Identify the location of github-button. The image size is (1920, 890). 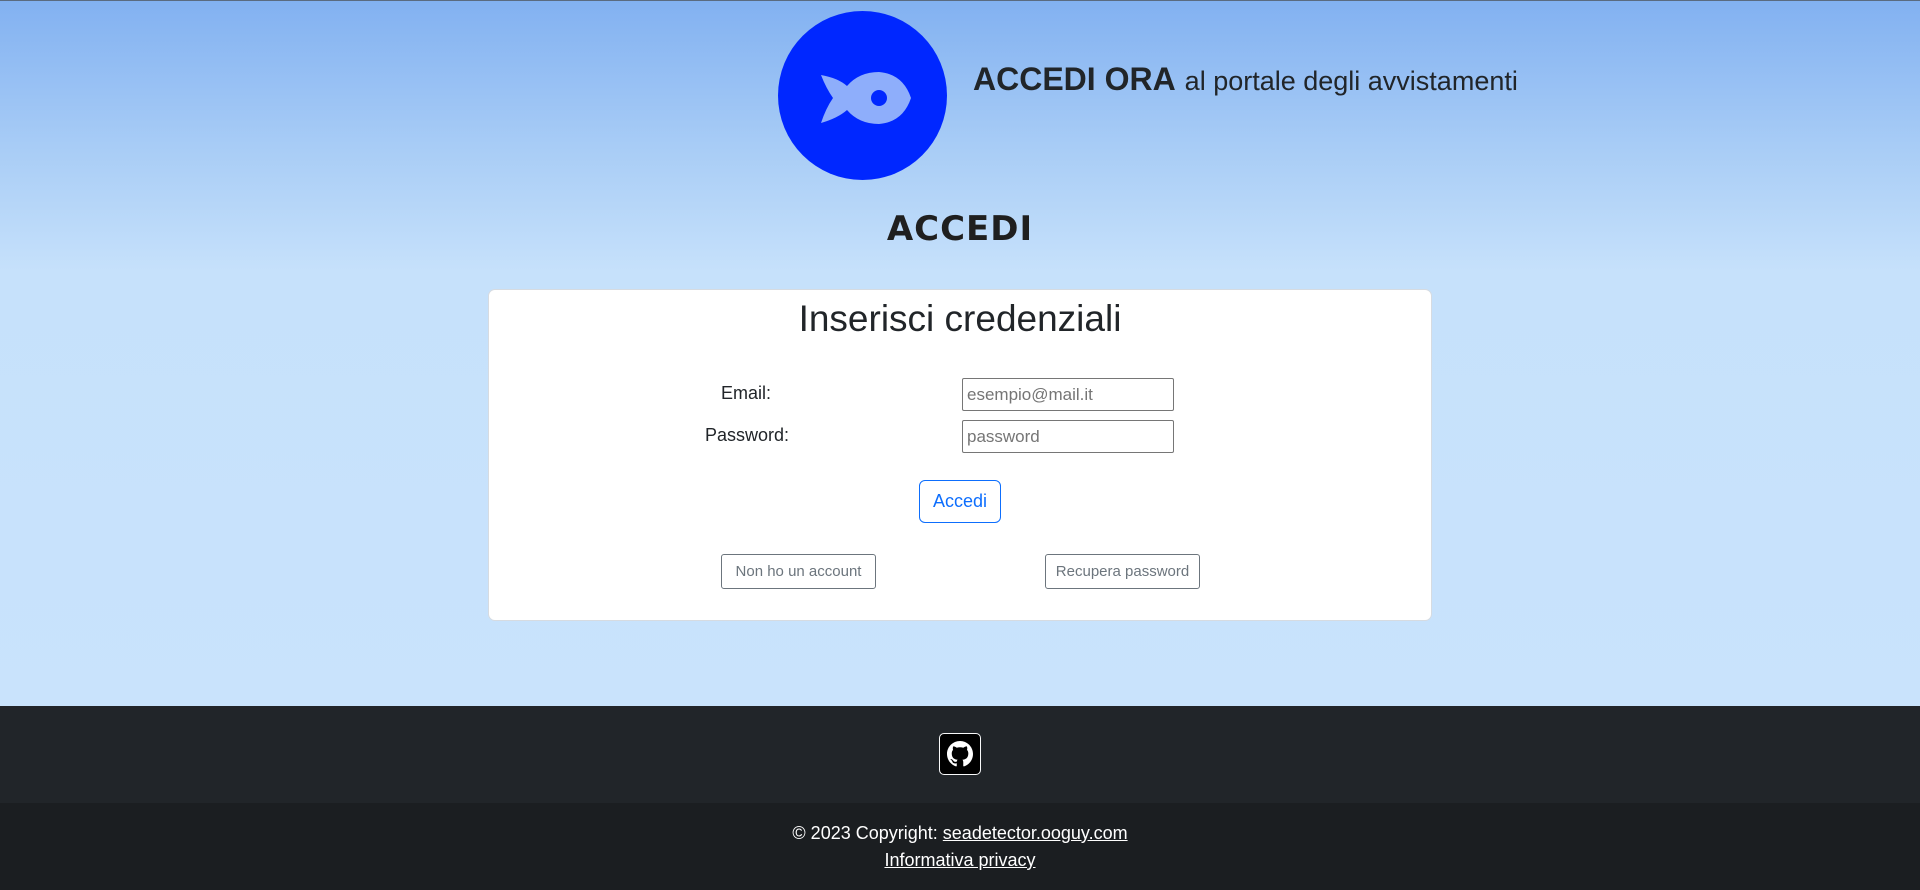
(960, 754).